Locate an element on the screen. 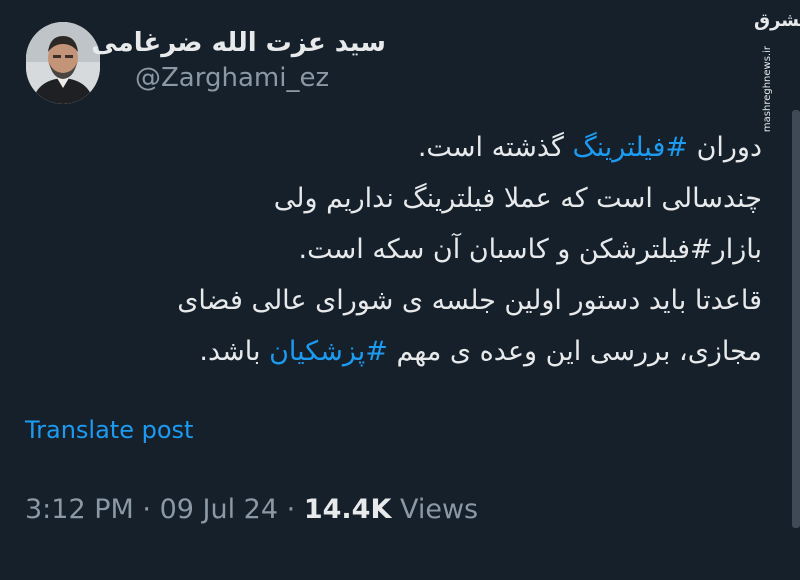 This screenshot has width=800, height=580. user-handle: @Zarghami_ez is located at coordinates (232, 78).